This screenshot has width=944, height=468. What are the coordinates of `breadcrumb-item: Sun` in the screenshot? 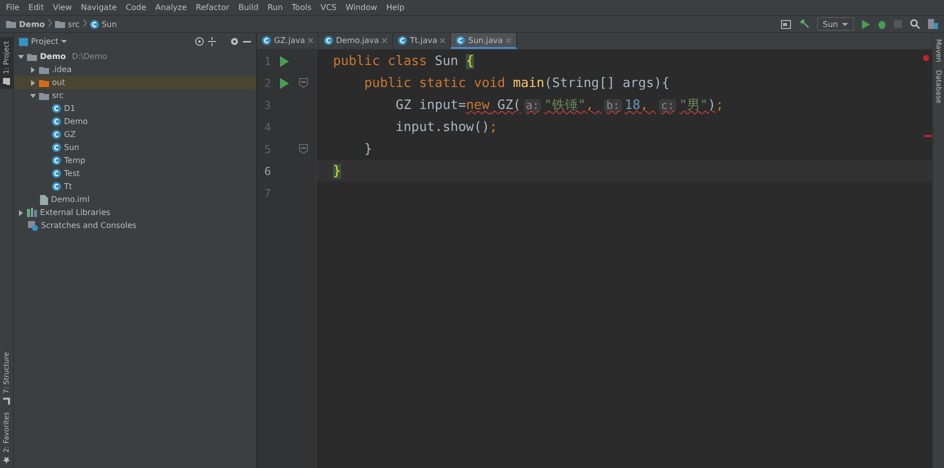 It's located at (103, 24).